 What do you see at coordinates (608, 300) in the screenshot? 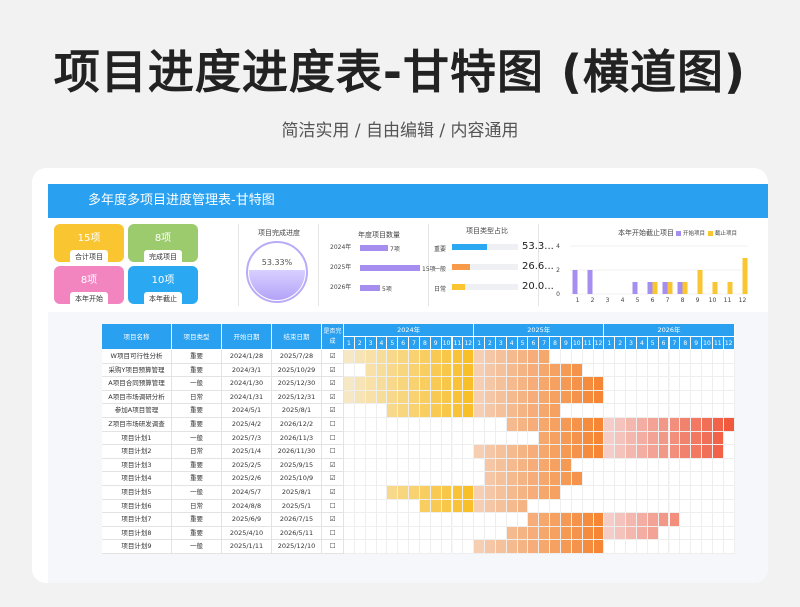
I see `x-tick-label: 3` at bounding box center [608, 300].